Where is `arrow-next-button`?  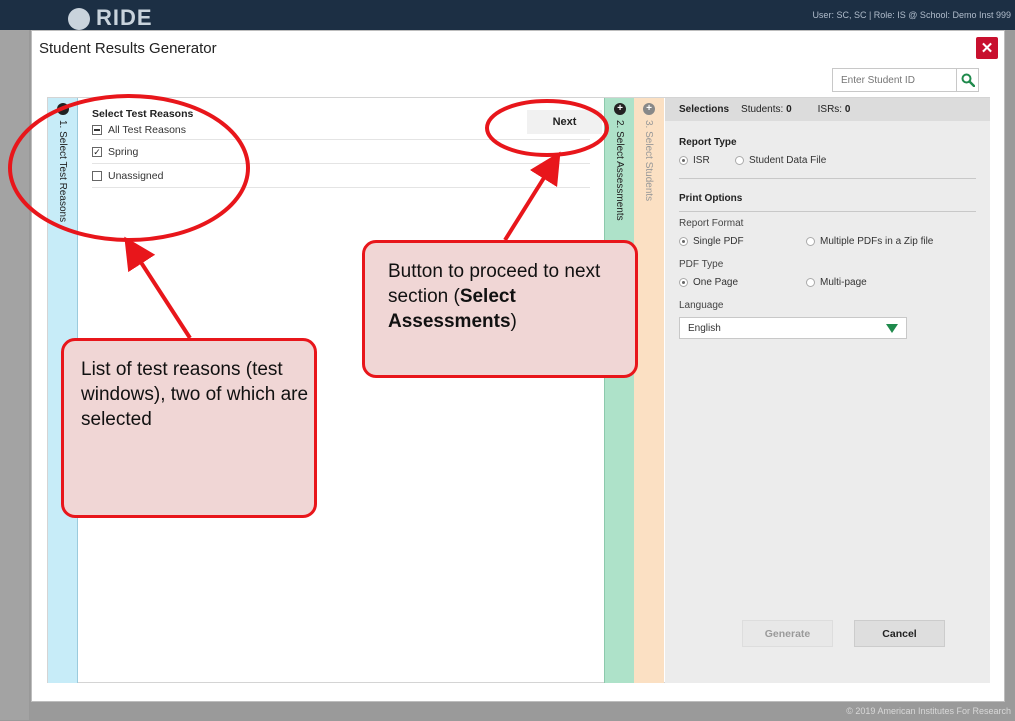 arrow-next-button is located at coordinates (532, 196).